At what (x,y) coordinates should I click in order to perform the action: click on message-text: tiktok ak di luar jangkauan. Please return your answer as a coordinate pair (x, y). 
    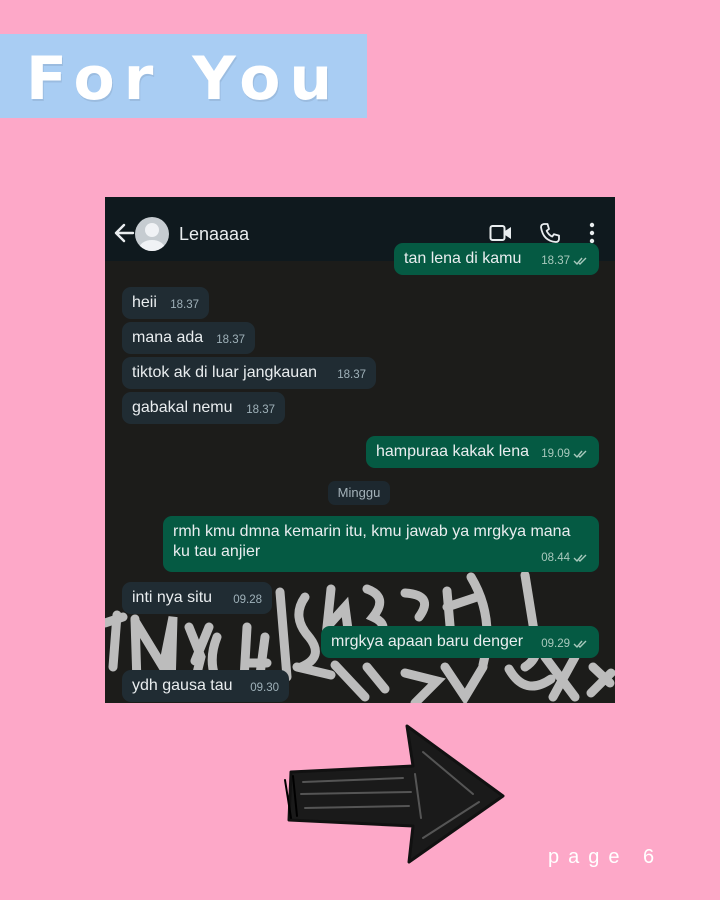
    Looking at the image, I should click on (224, 372).